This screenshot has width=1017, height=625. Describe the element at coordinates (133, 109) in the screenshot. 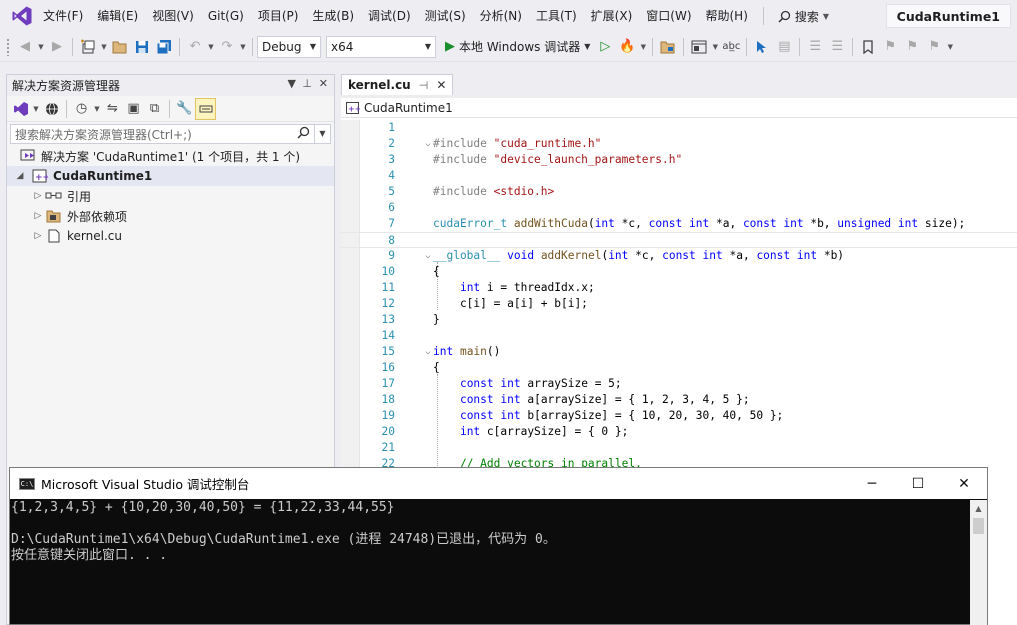

I see `collapse-all-icon: ▣` at that location.